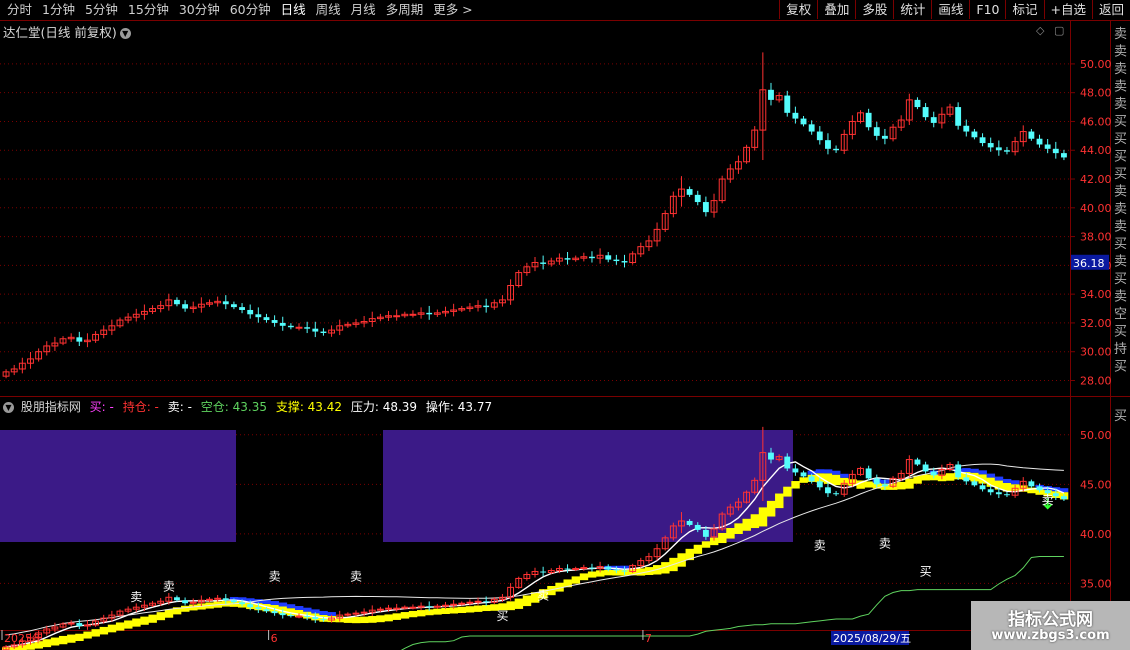 This screenshot has height=650, width=1130. I want to click on date-label: 7, so click(648, 638).